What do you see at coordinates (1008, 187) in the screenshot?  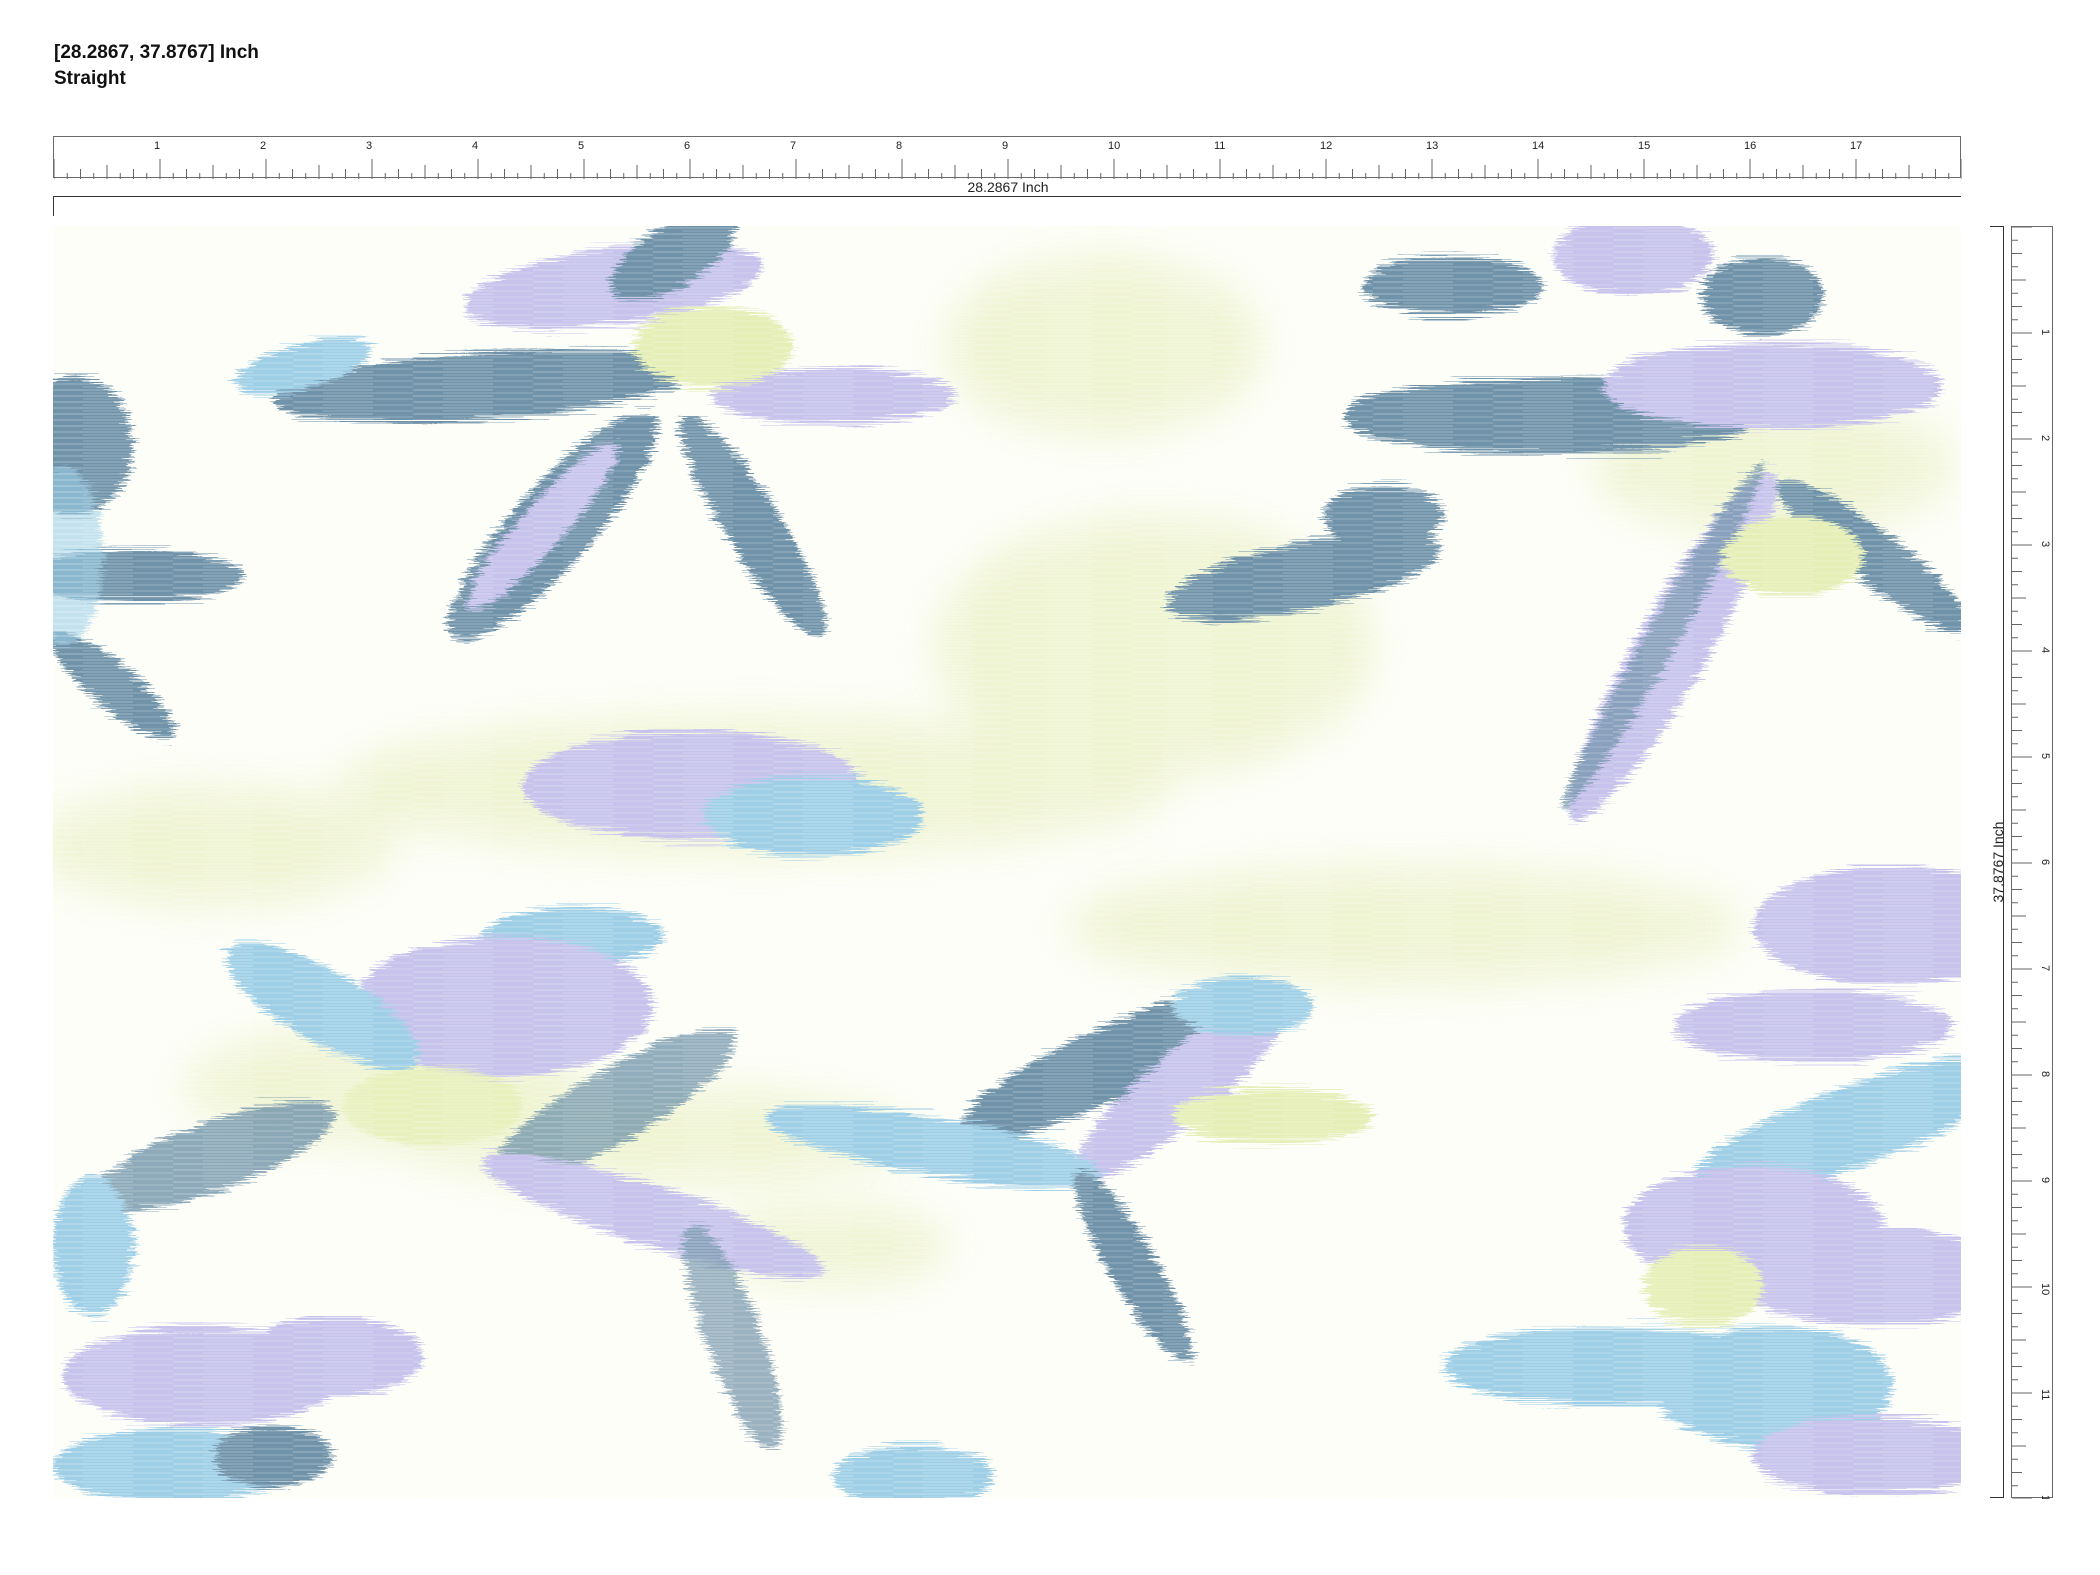 I see `width-dimension-label: 28.2867 Inch` at bounding box center [1008, 187].